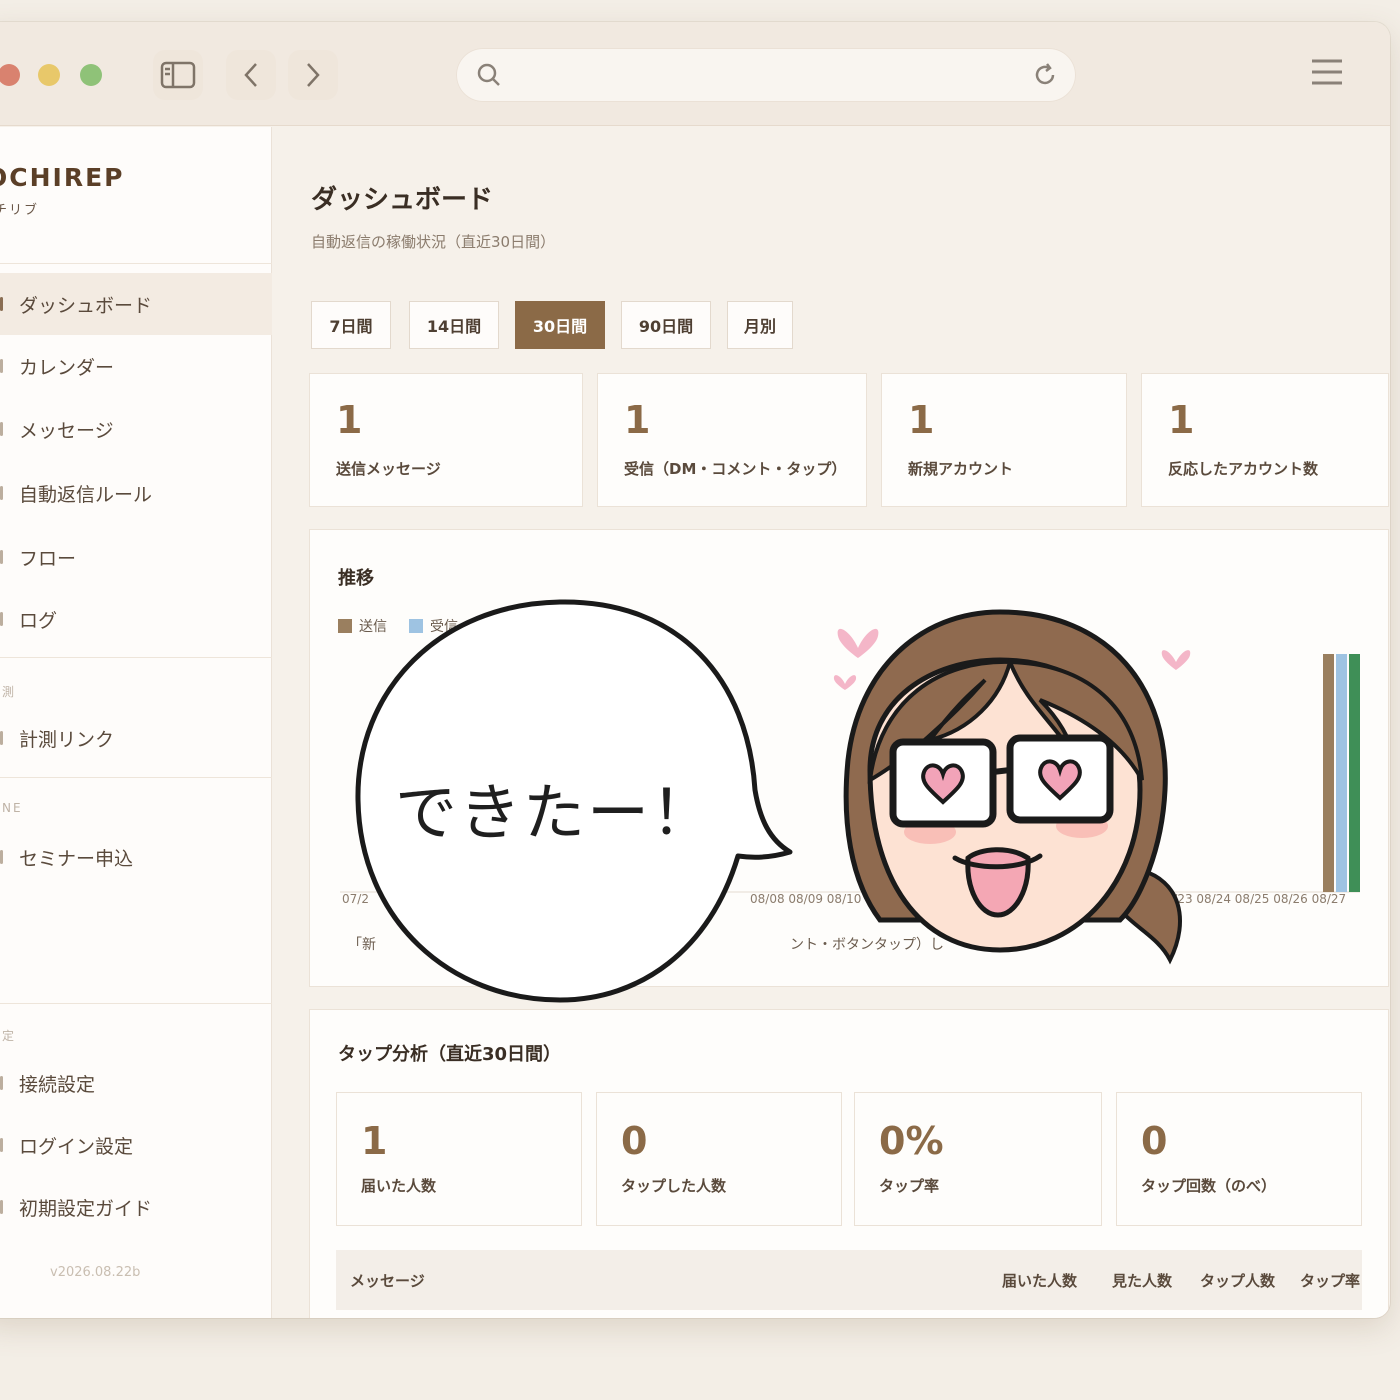  Describe the element at coordinates (136, 366) in the screenshot. I see `nav-calendar: カレンダー` at that location.